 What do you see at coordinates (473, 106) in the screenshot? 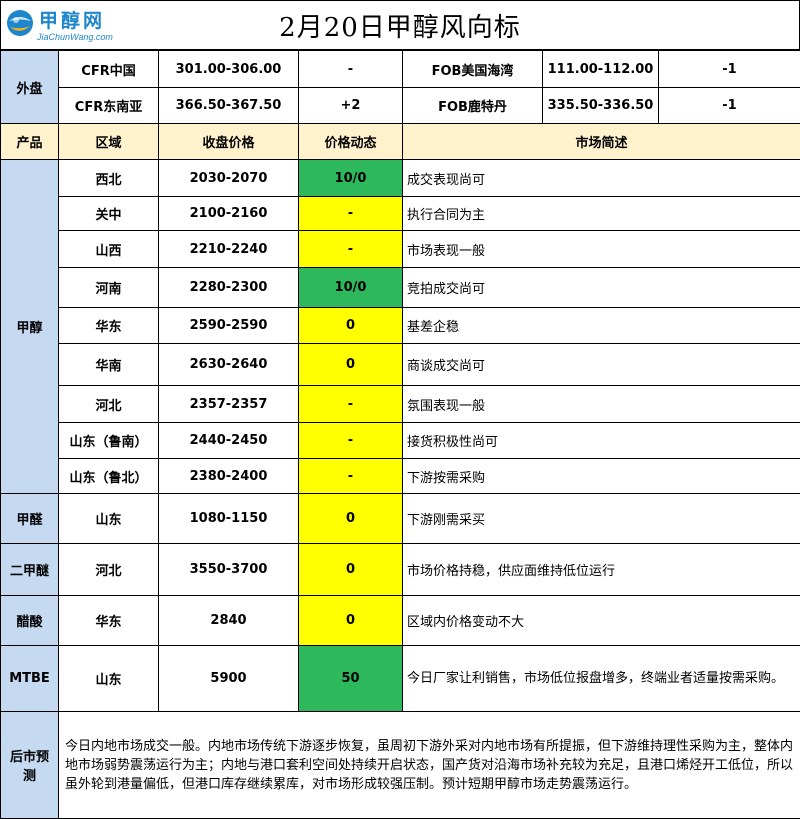
I see `external-right-name: FOB鹿特丹` at bounding box center [473, 106].